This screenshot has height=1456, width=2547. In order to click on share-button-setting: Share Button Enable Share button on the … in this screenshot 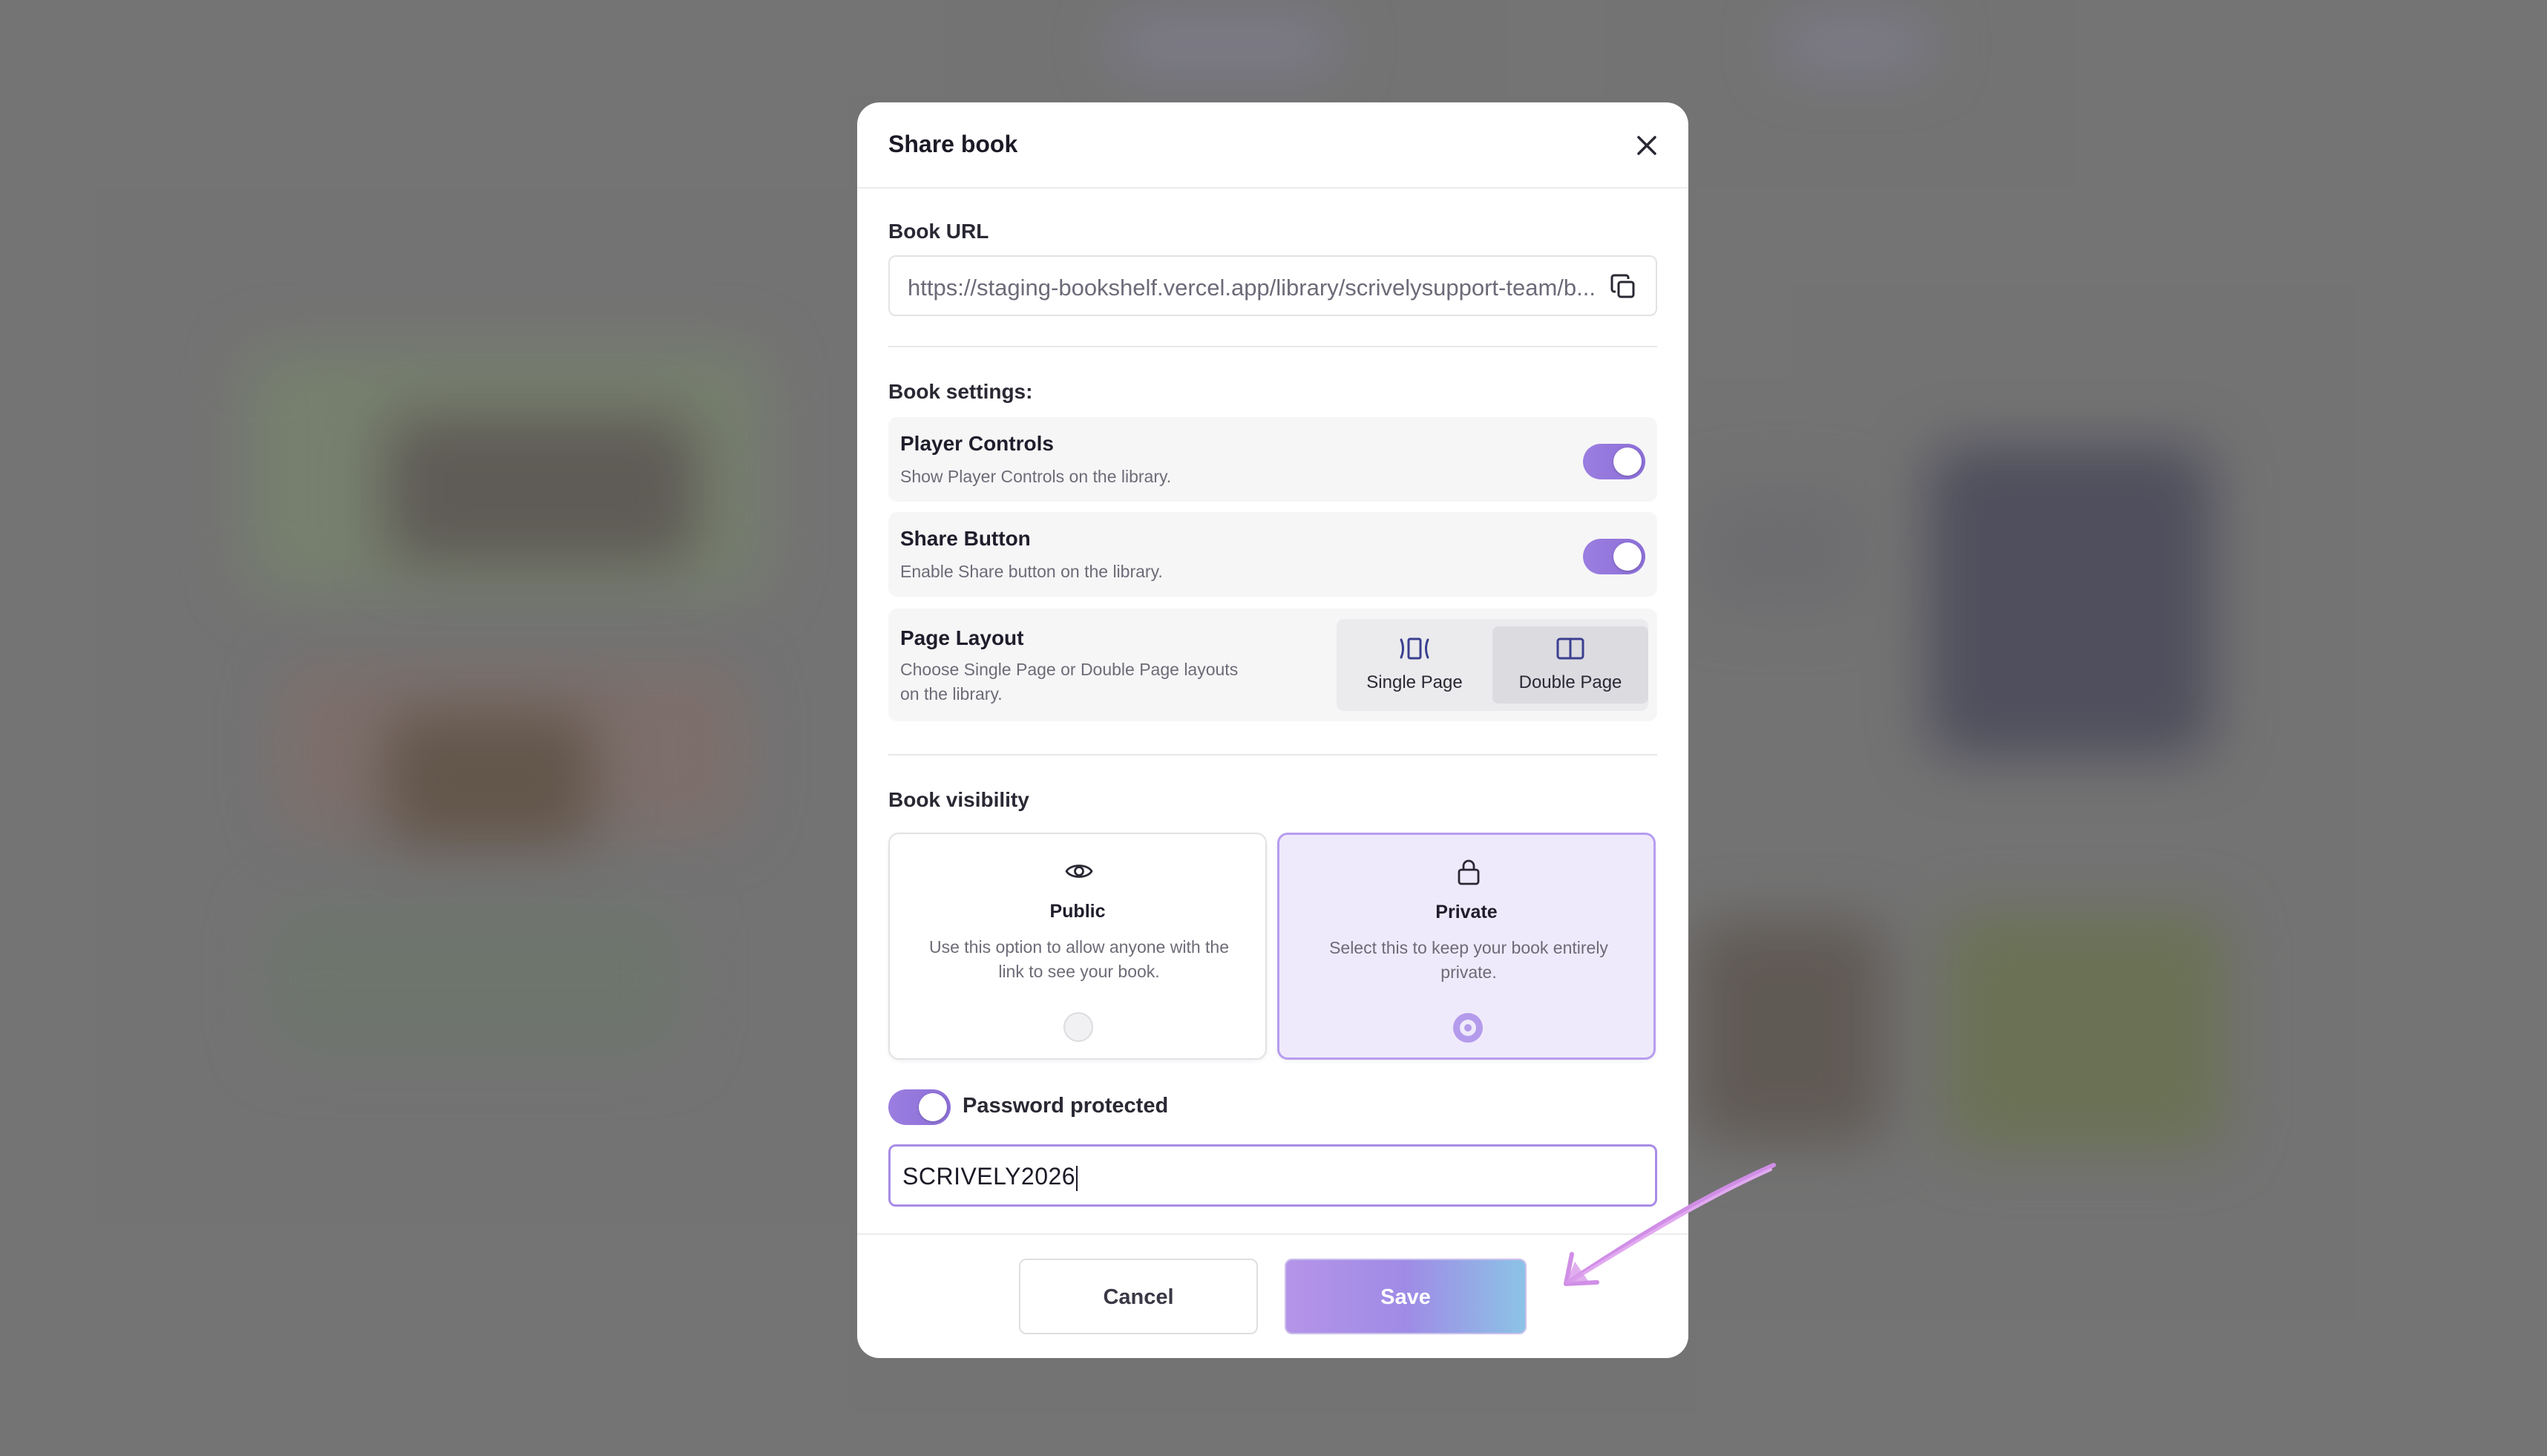, I will do `click(1272, 555)`.